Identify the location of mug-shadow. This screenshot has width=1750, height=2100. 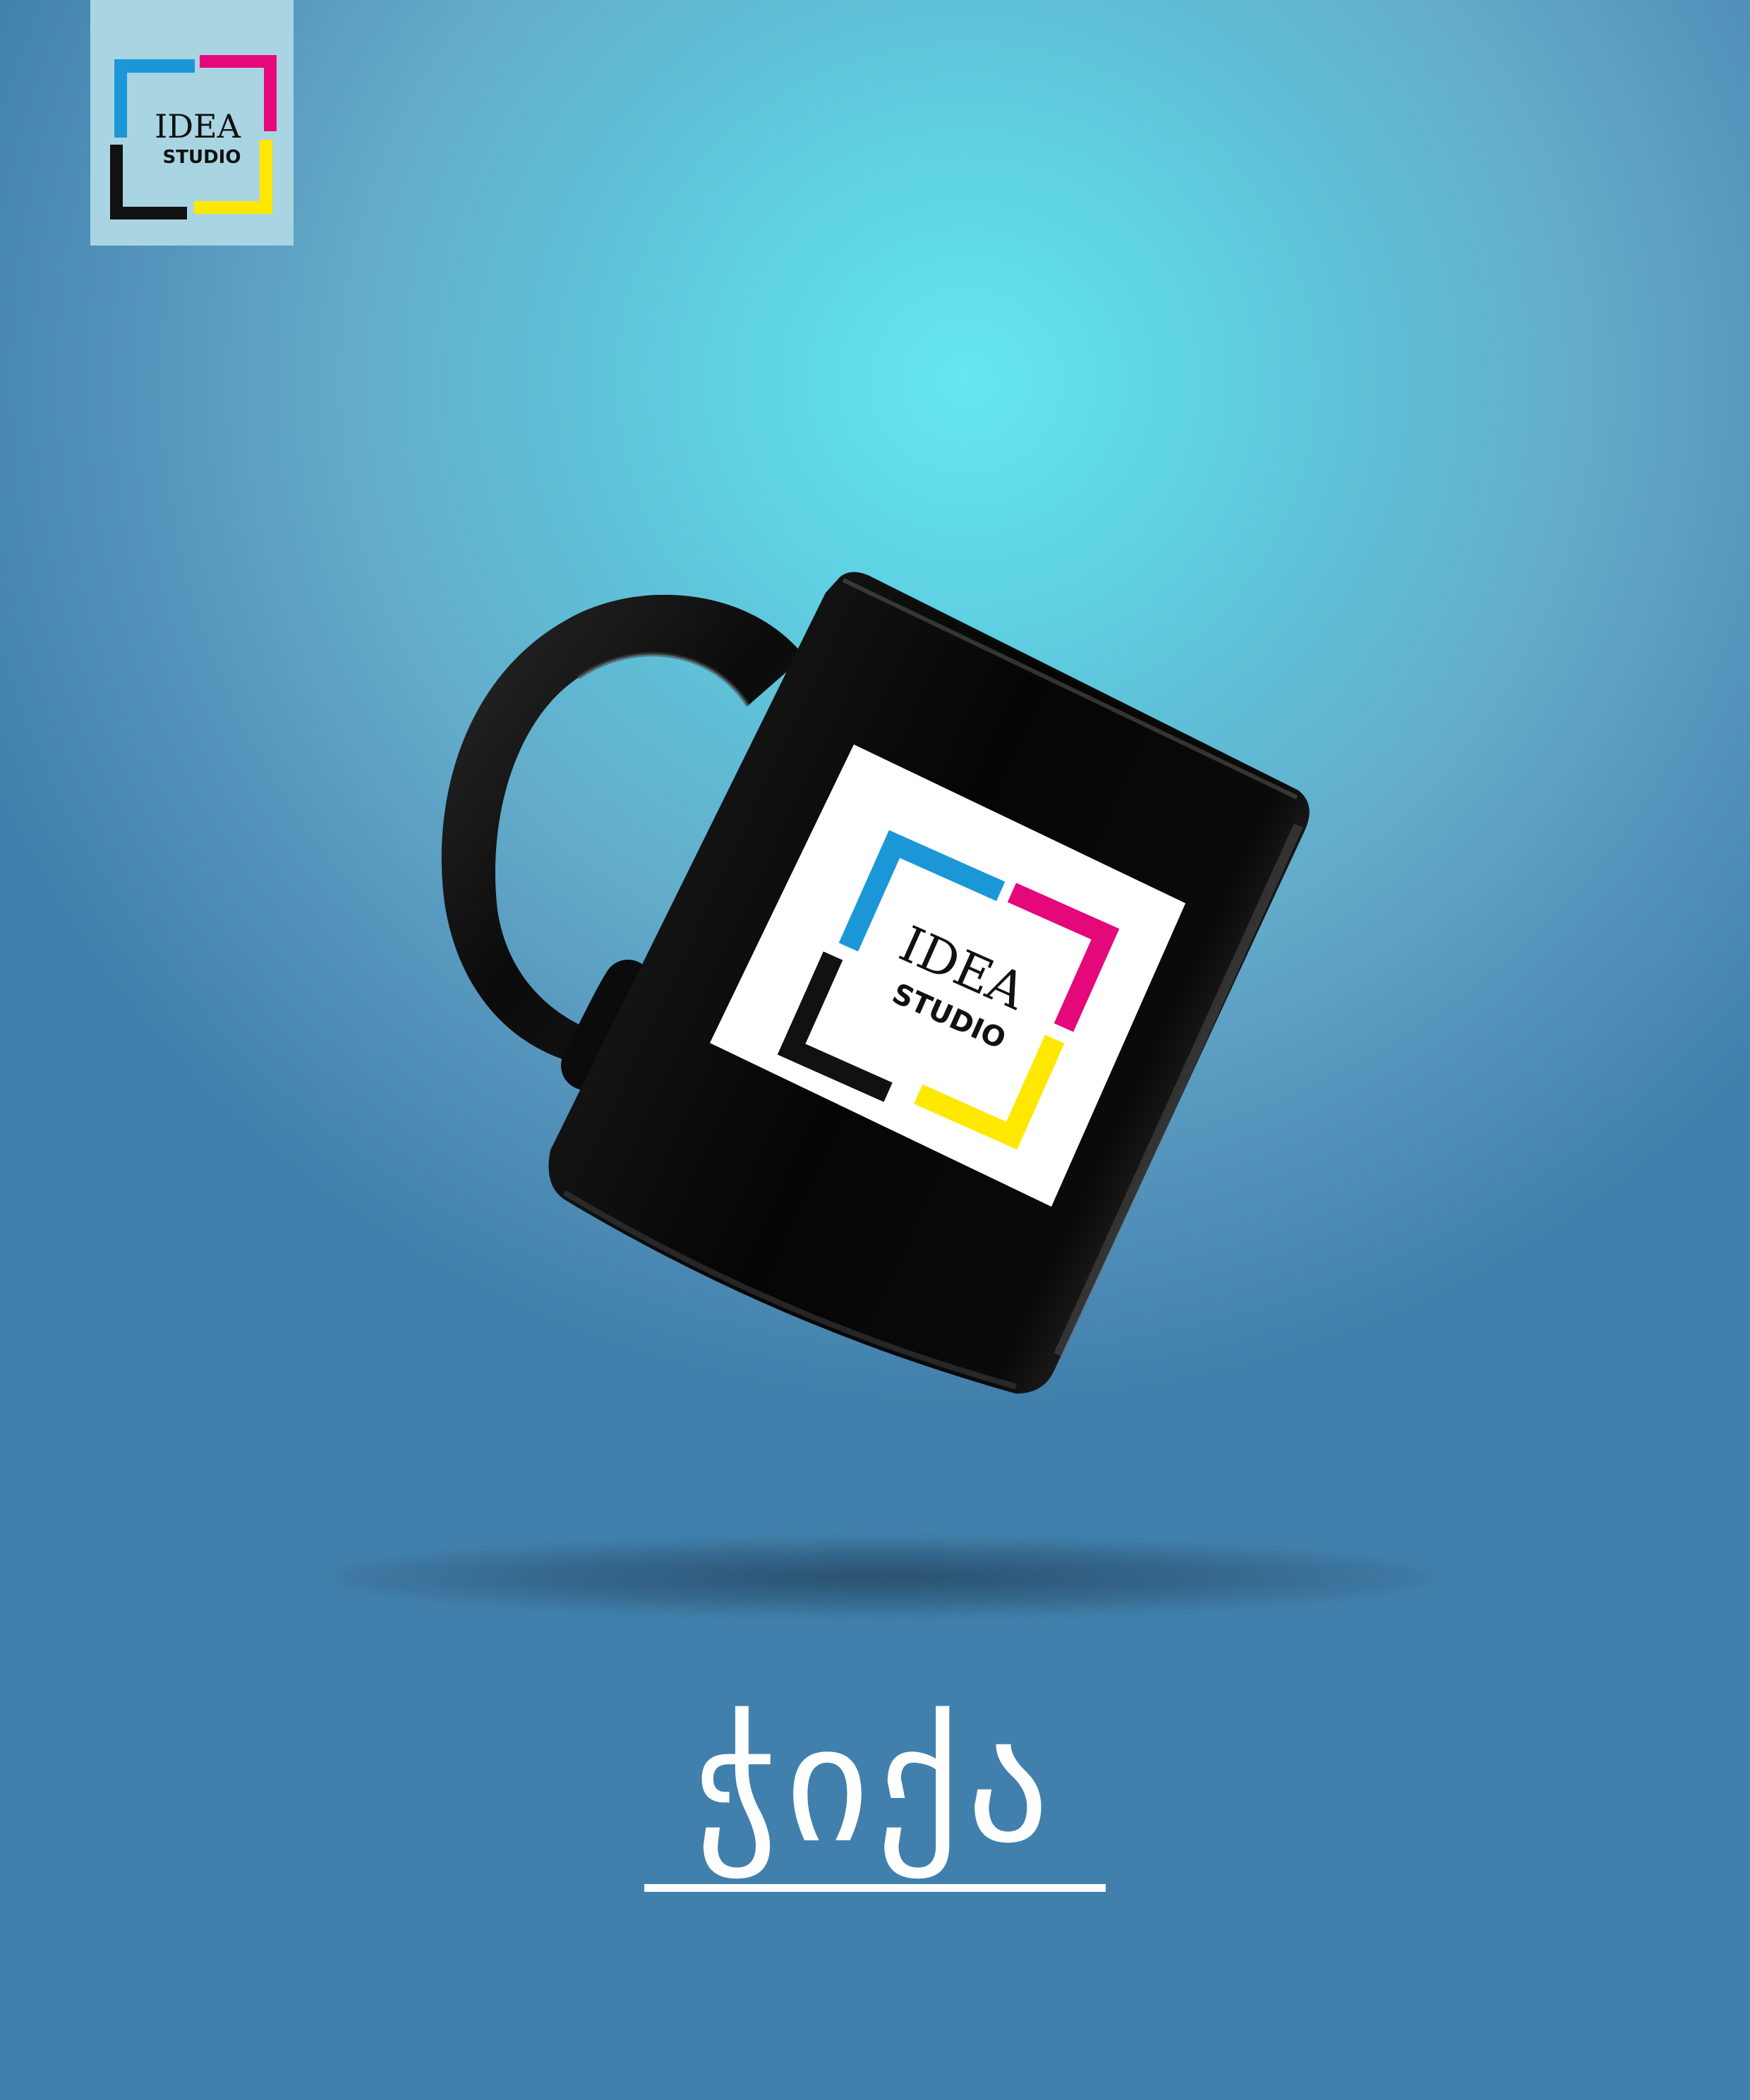
(882, 1577).